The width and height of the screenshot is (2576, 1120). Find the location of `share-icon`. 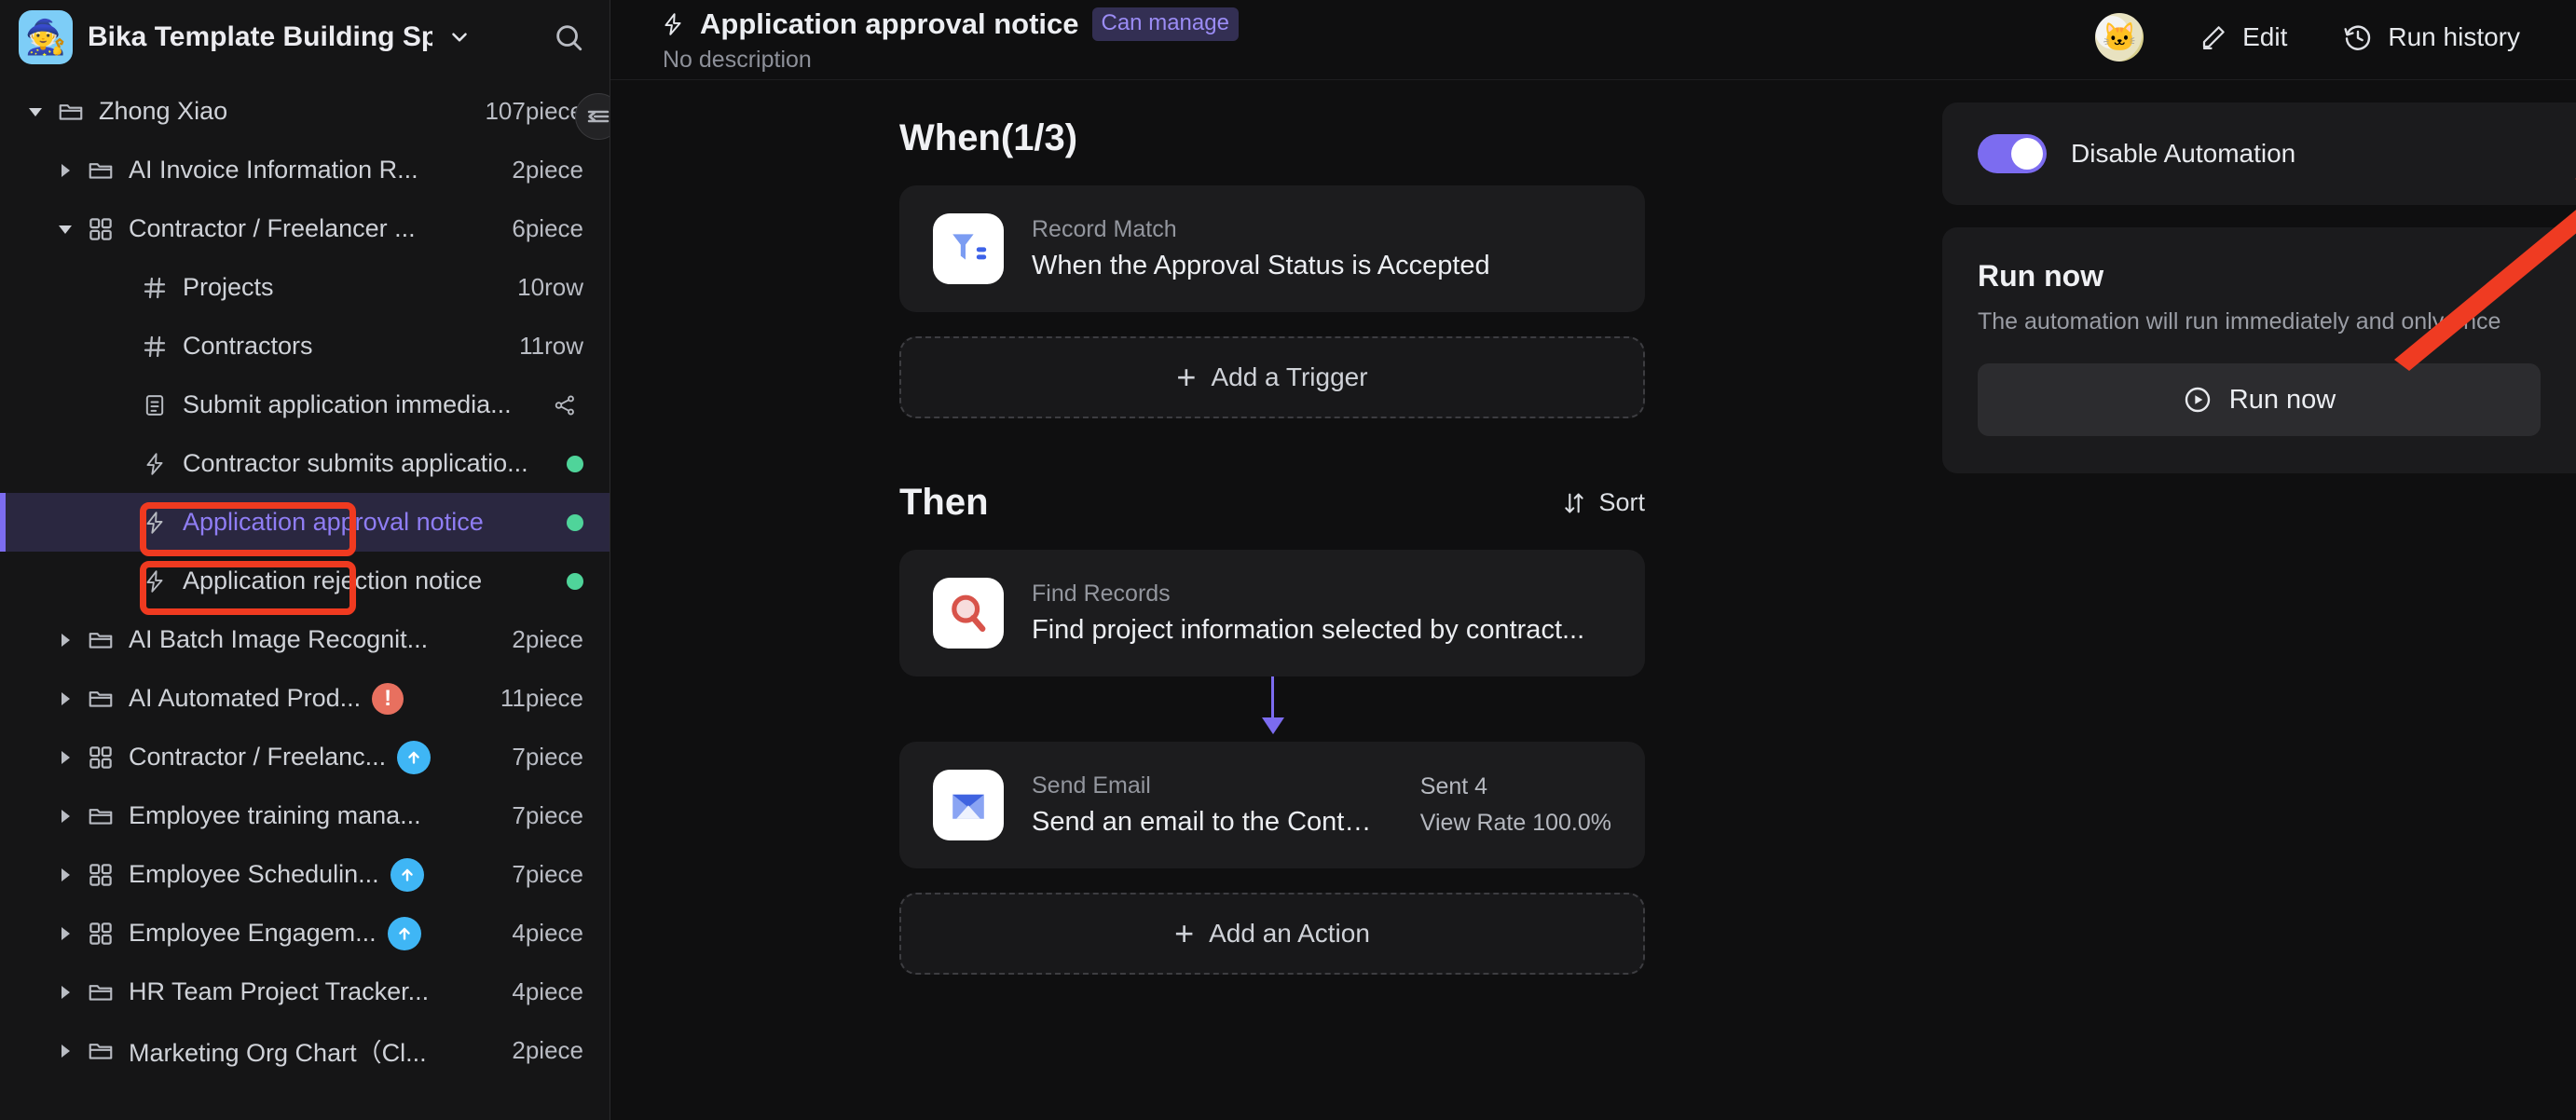

share-icon is located at coordinates (564, 405).